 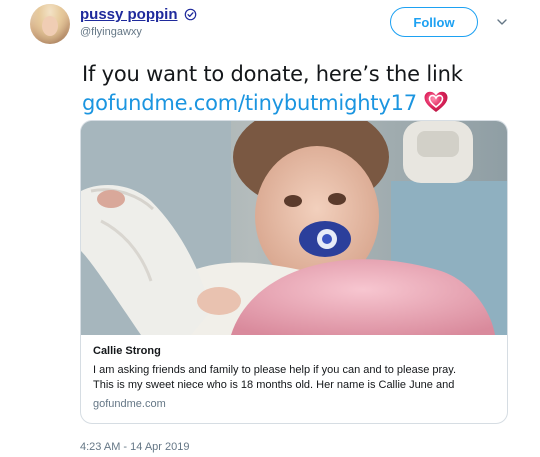 I want to click on tweet-link: gofundme.com/tinybutmighty17, so click(x=249, y=103).